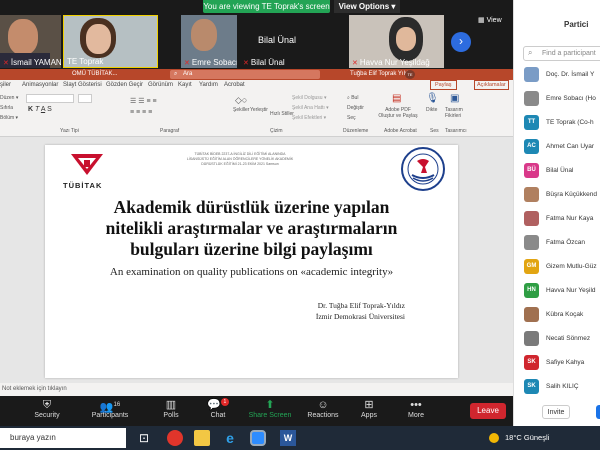 The image size is (600, 450). I want to click on participant-row: Fatma Özcan, so click(562, 243).